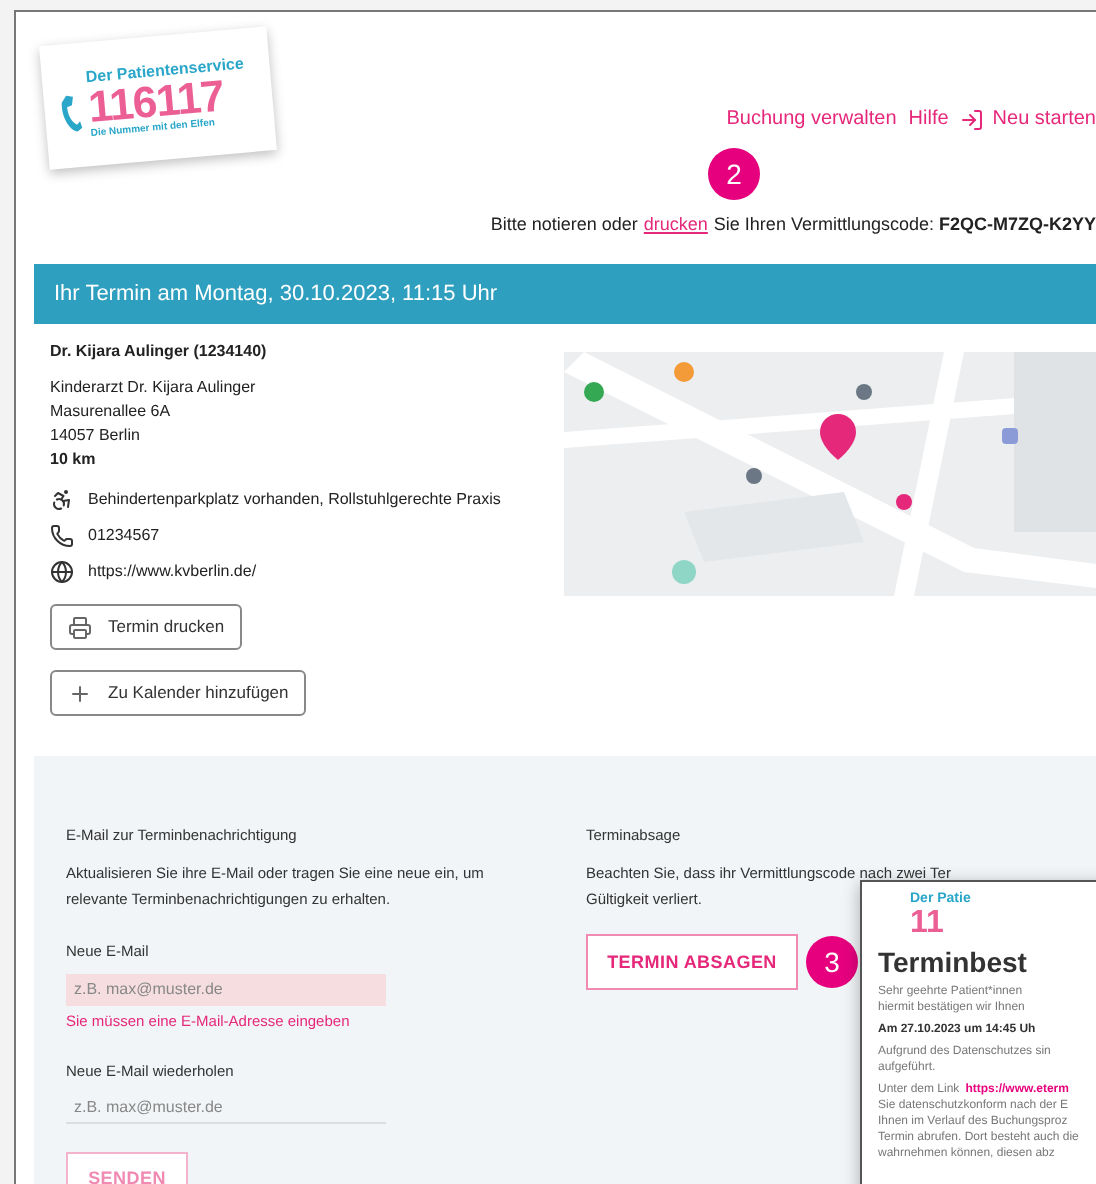  Describe the element at coordinates (692, 962) in the screenshot. I see `cancel-appointment-button: TERMIN ABSAGEN` at that location.